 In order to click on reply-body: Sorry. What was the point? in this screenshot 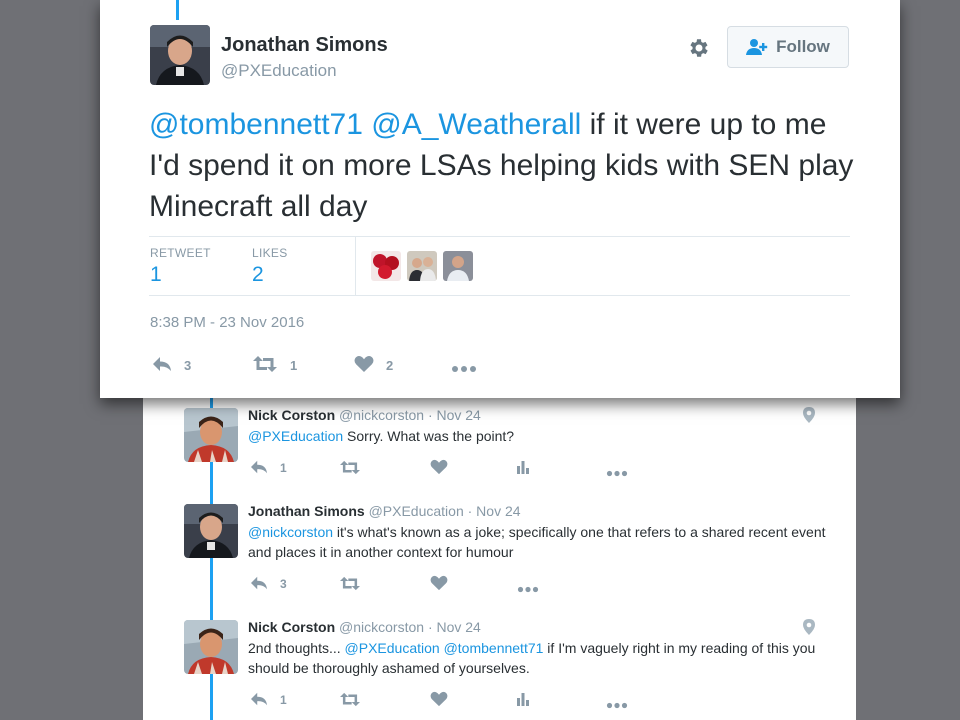, I will do `click(429, 436)`.